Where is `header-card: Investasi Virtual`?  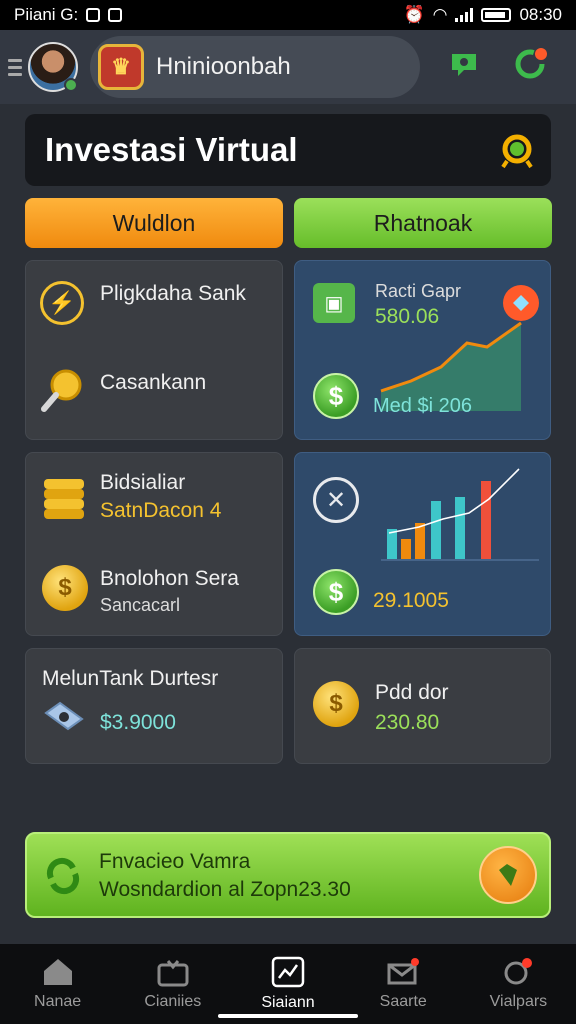
header-card: Investasi Virtual is located at coordinates (288, 150).